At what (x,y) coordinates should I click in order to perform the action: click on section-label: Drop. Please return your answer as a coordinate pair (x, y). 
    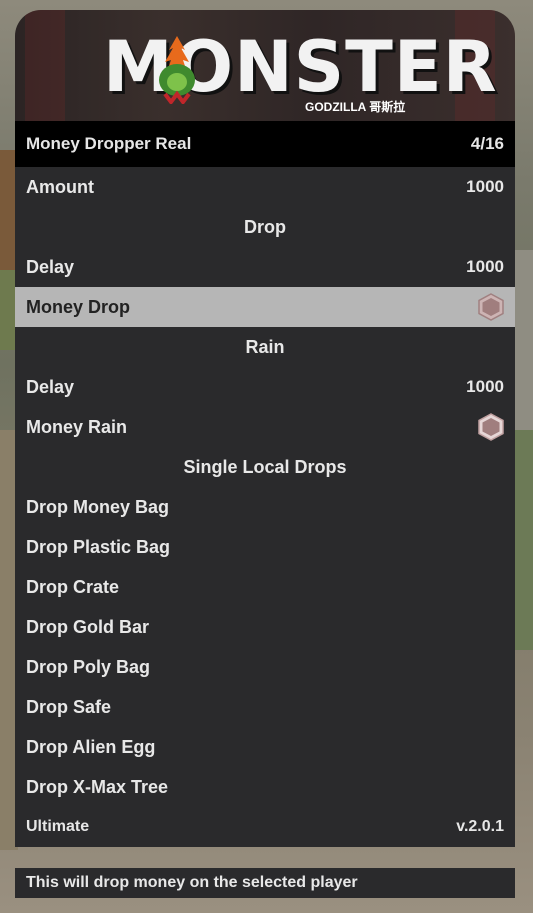
    Looking at the image, I should click on (265, 226).